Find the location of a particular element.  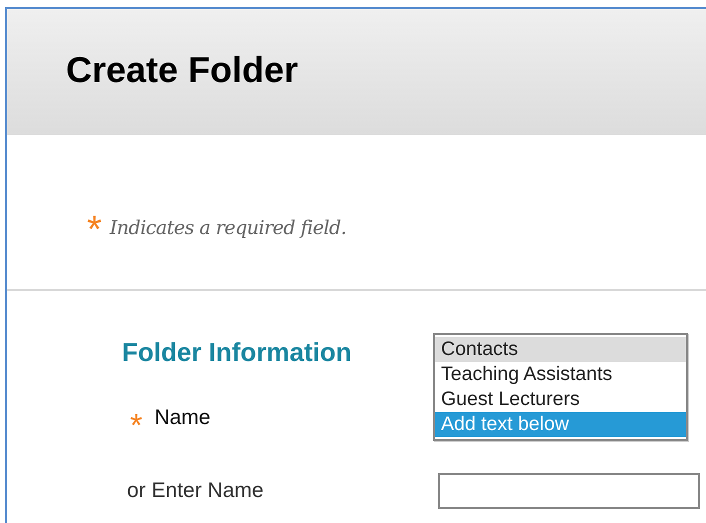

name-listbox: Contacts Teaching Assistants Guest Lecturers Add text below is located at coordinates (560, 387).